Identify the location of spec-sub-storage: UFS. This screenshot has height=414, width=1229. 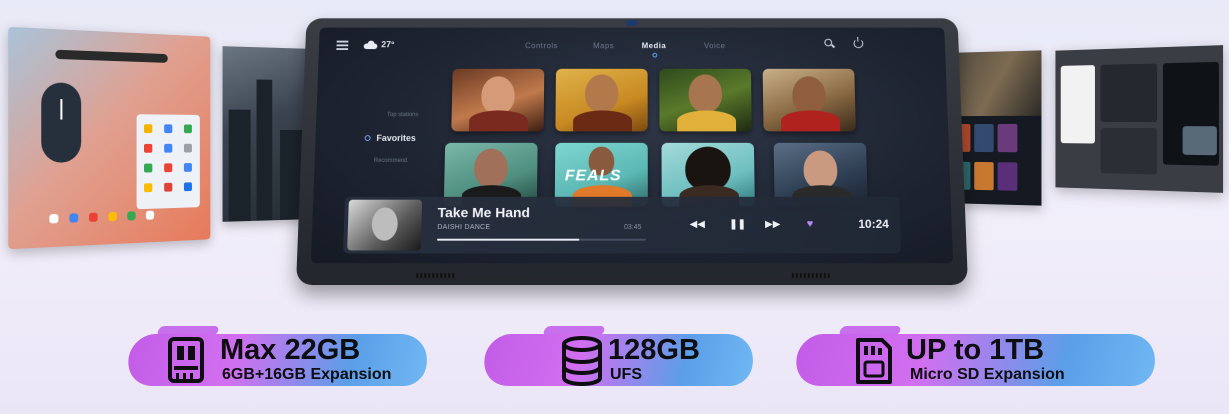
(626, 374).